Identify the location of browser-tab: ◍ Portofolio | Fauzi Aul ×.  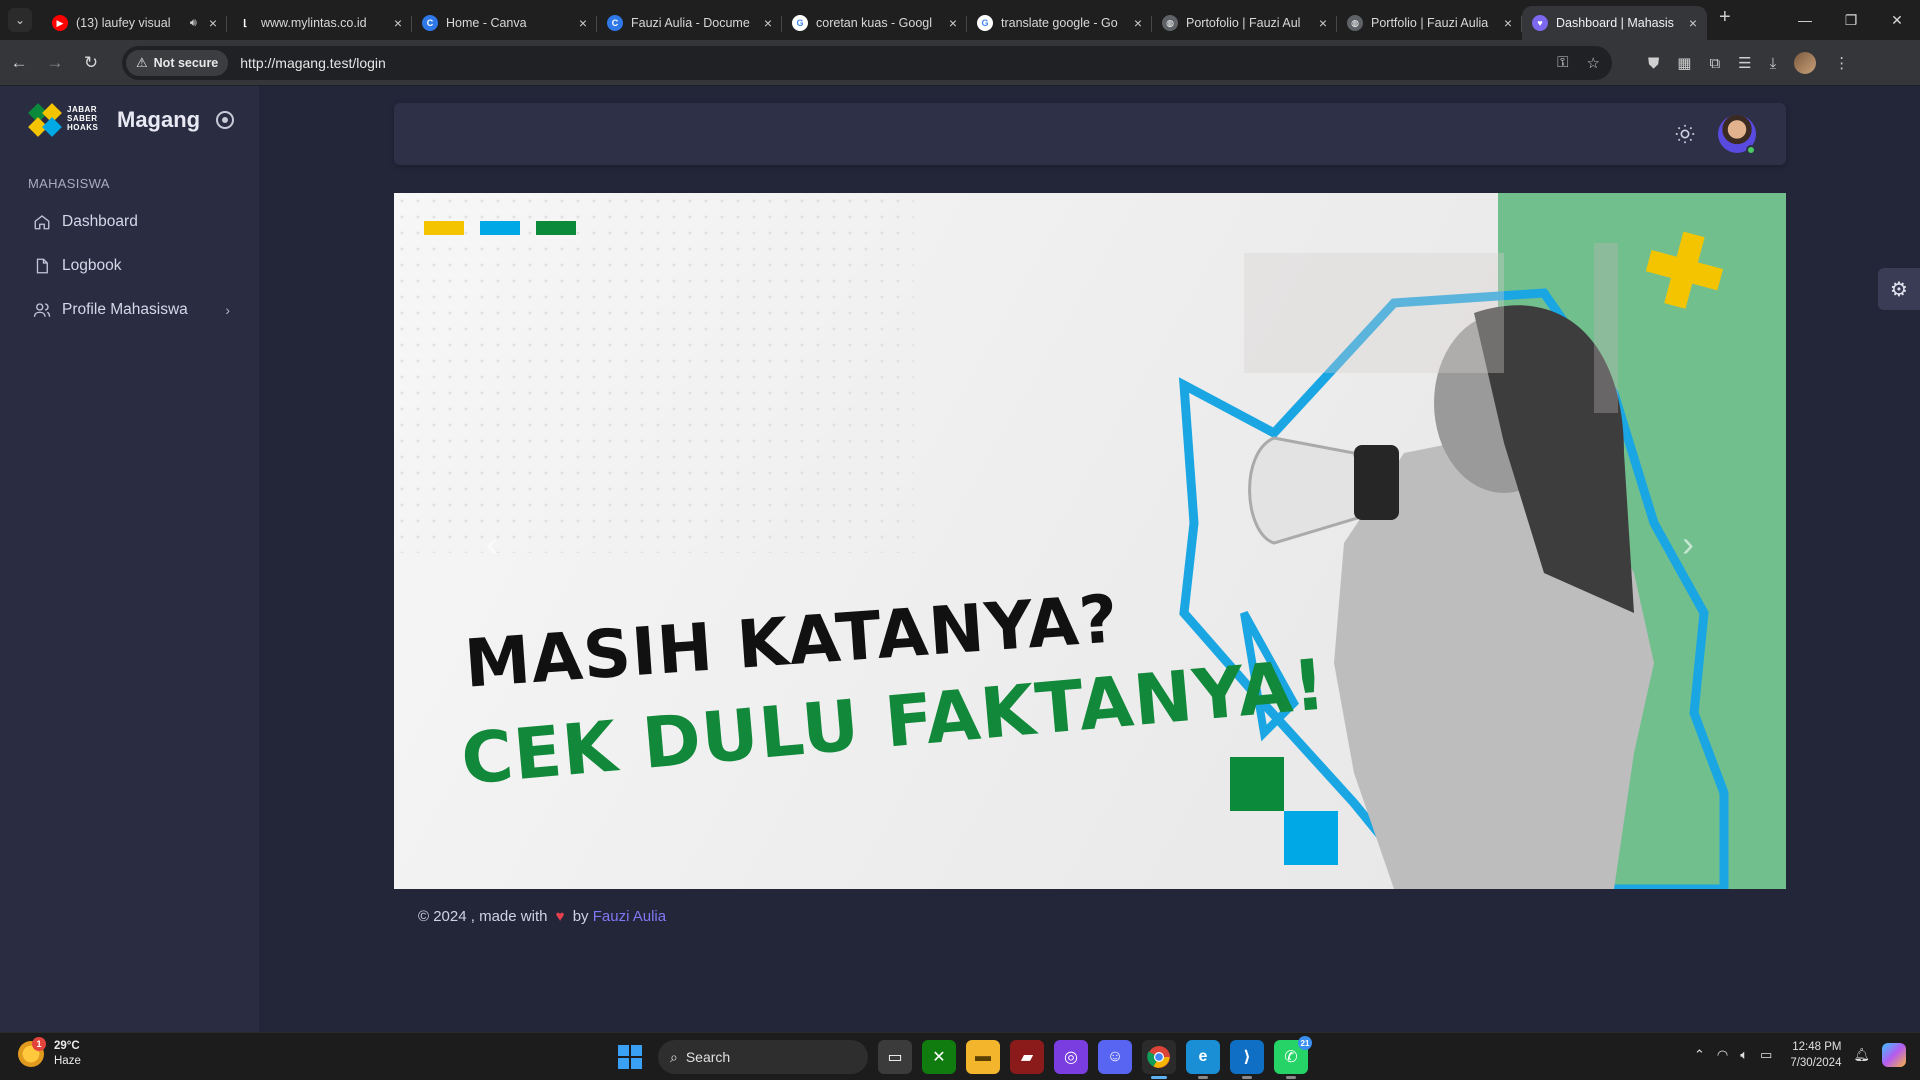
(1244, 23).